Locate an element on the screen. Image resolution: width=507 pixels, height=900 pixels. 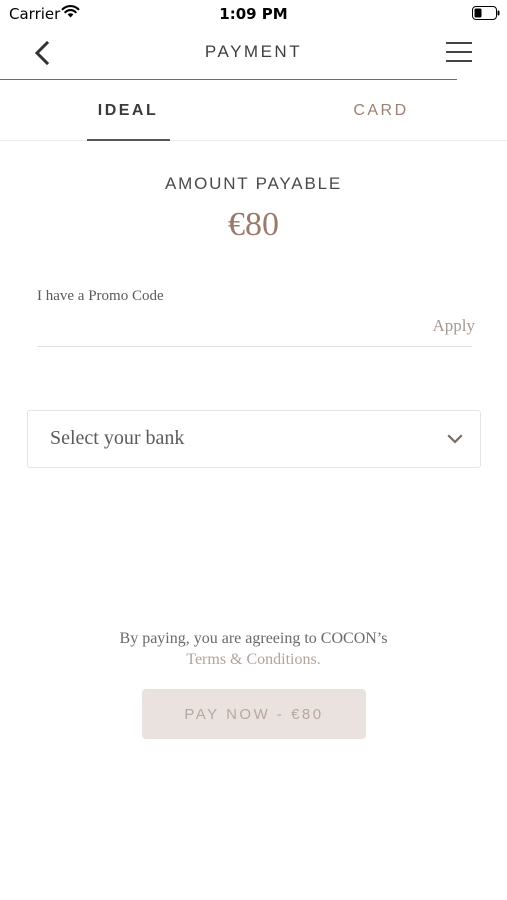
bank-select-placeholder: Select your bank is located at coordinates (117, 438).